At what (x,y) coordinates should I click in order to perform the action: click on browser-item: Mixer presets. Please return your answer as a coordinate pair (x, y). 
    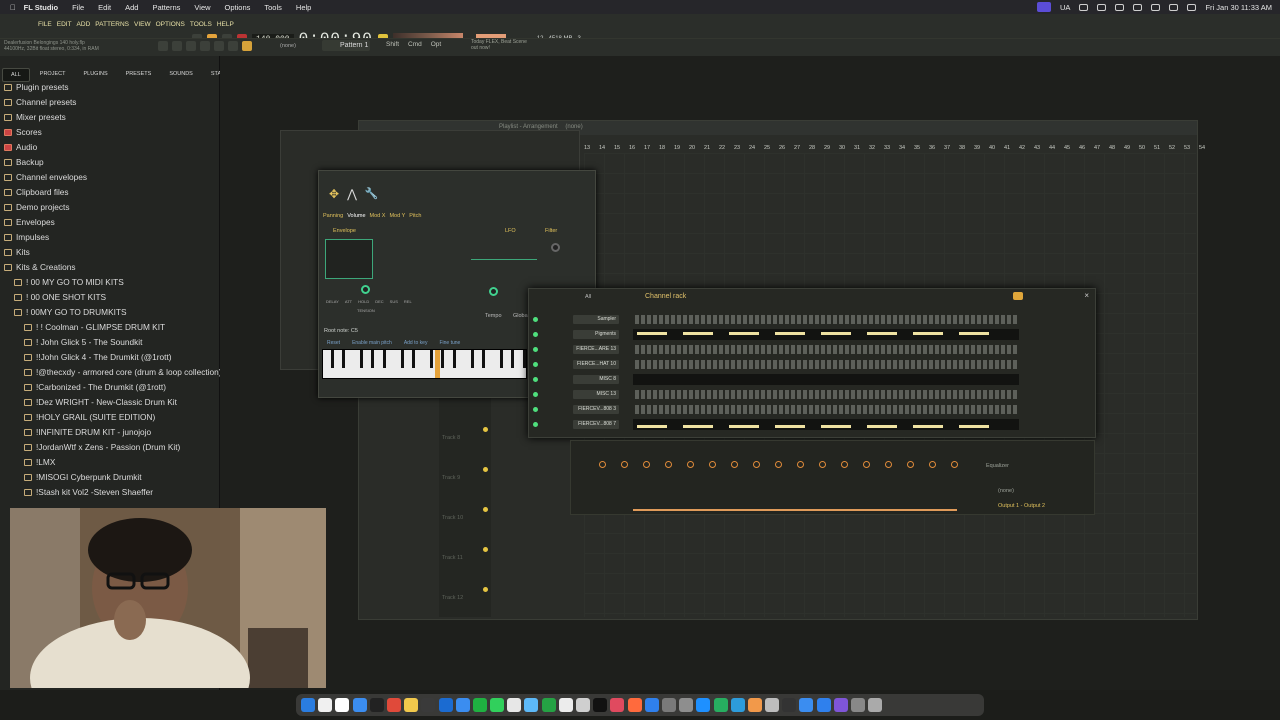
    Looking at the image, I should click on (35, 117).